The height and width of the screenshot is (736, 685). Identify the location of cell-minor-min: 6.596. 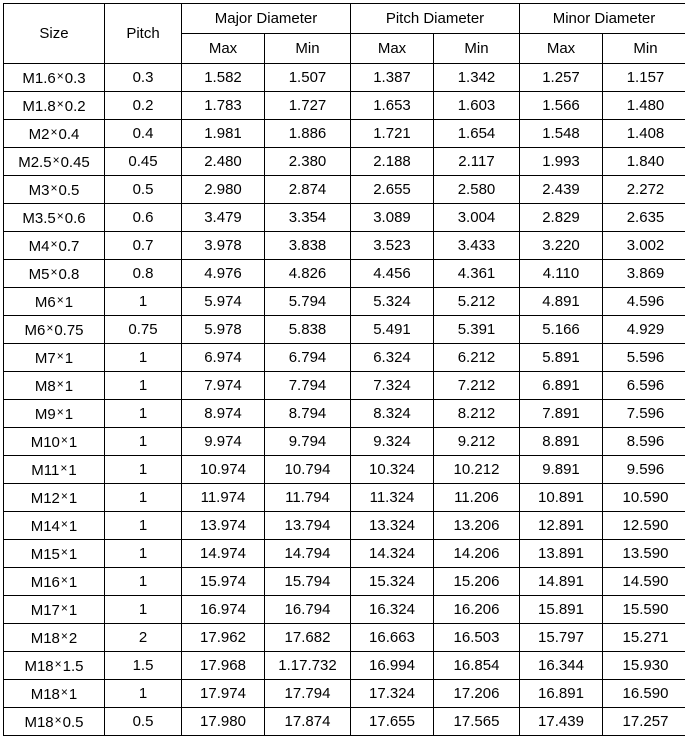
(644, 386).